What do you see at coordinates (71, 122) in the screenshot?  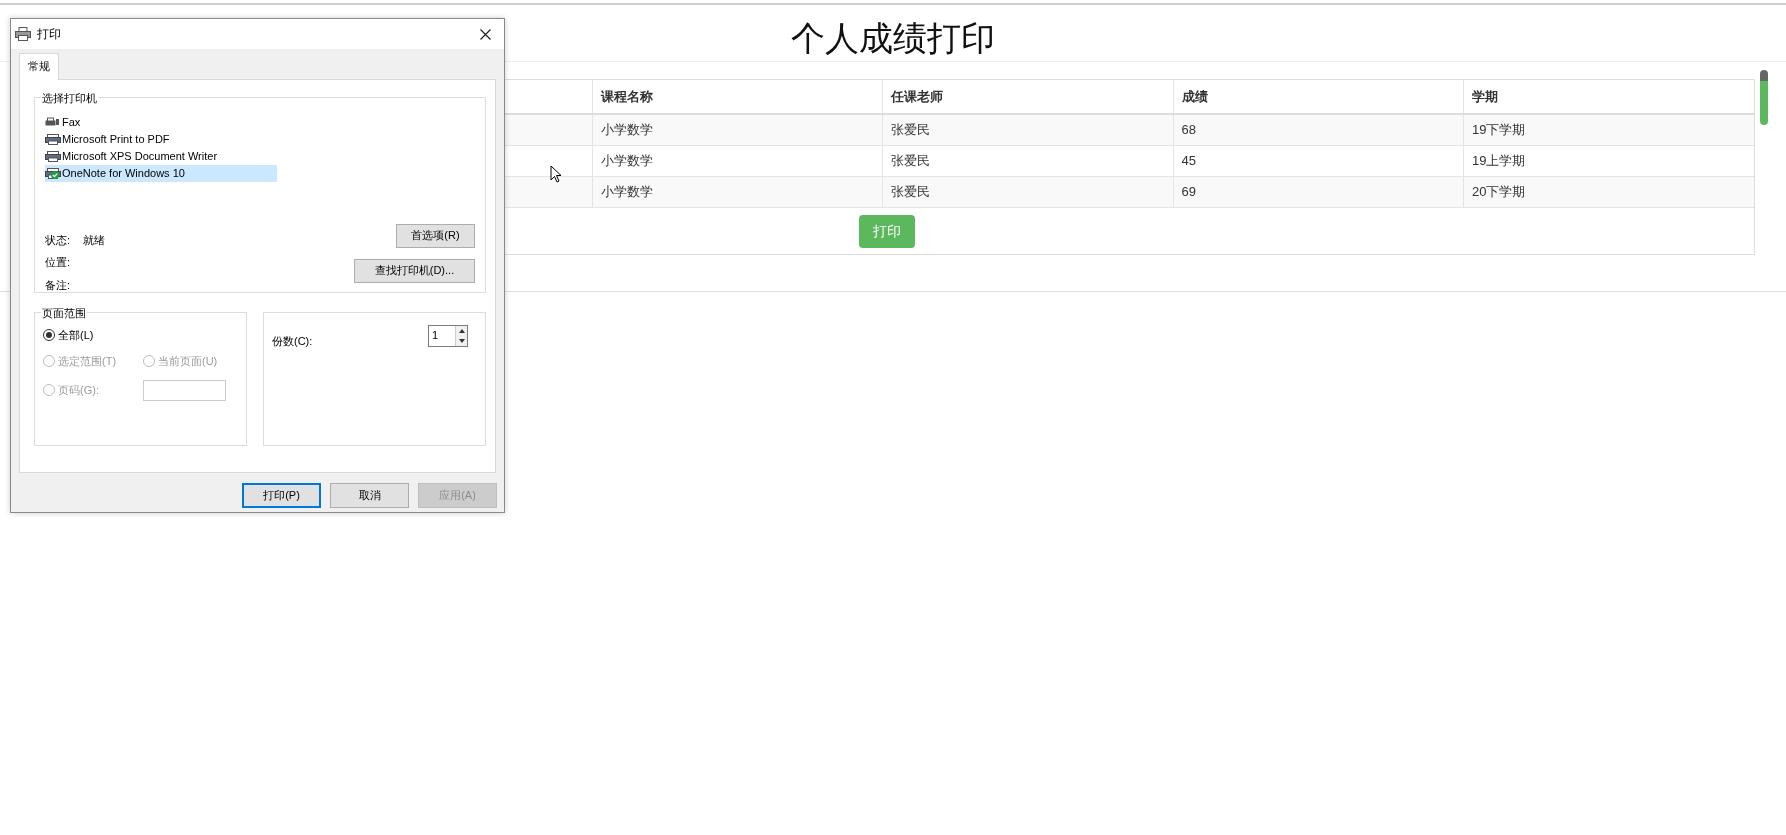 I see `printer-name: Fax` at bounding box center [71, 122].